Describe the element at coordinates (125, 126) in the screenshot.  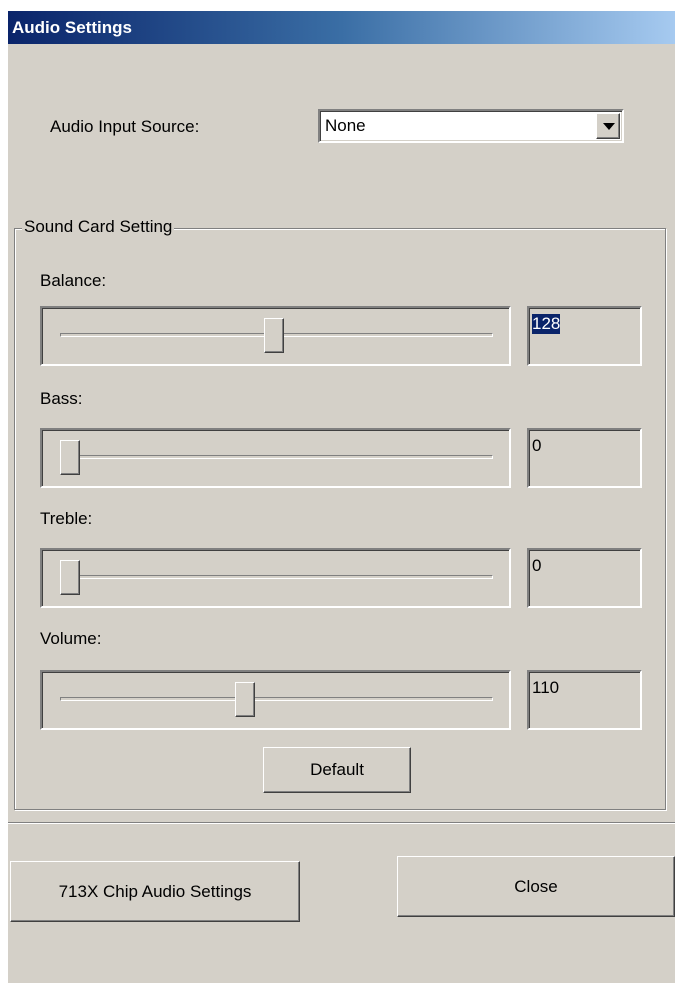
I see `input-source-label: Audio Input Source:` at that location.